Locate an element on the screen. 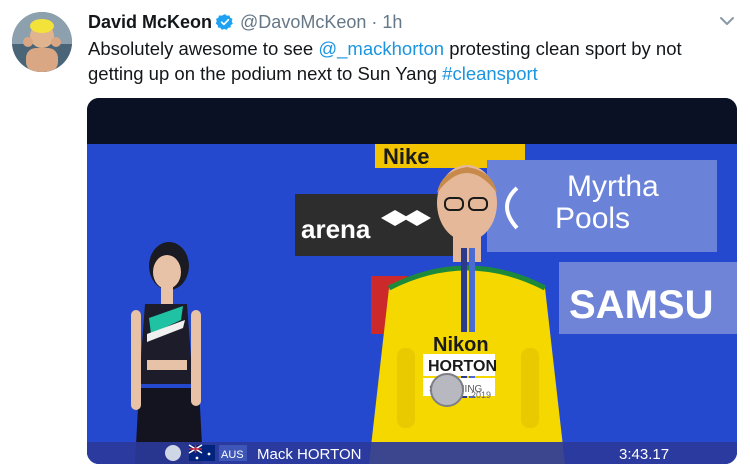 The height and width of the screenshot is (472, 750). lane-icon is located at coordinates (173, 453).